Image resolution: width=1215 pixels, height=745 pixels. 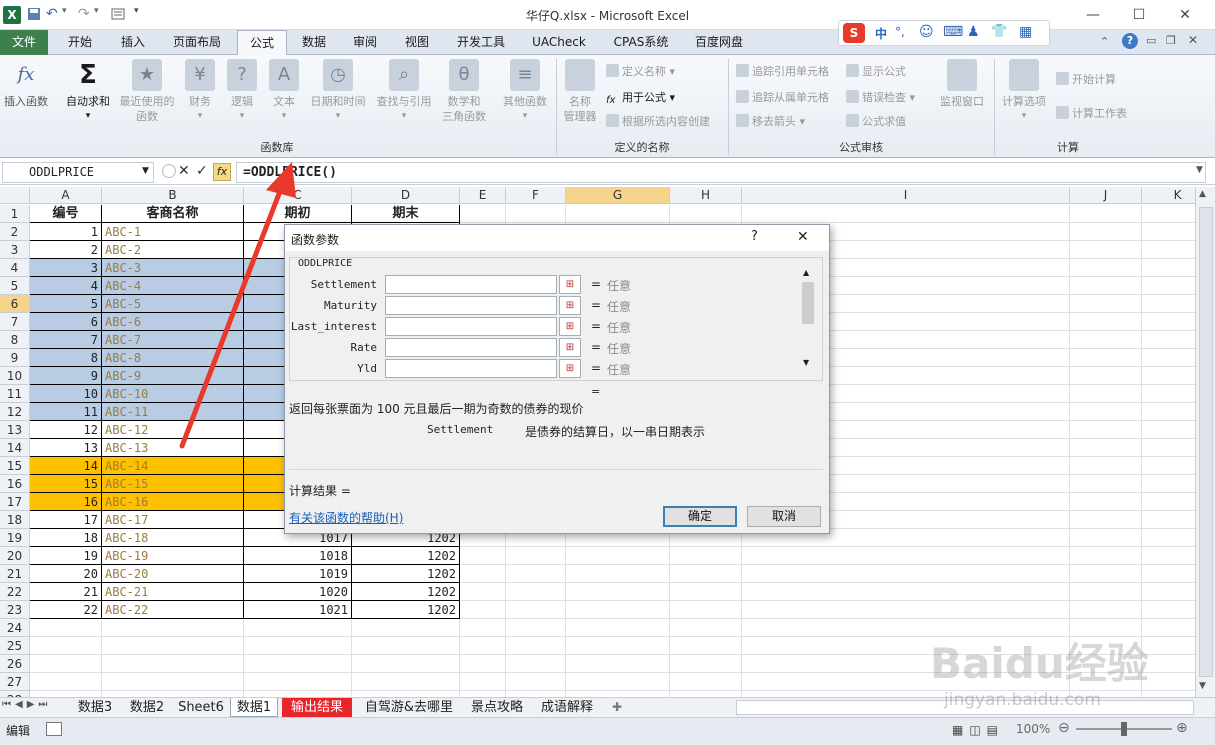 I want to click on show-formulas-button: 显示公式, so click(x=876, y=72).